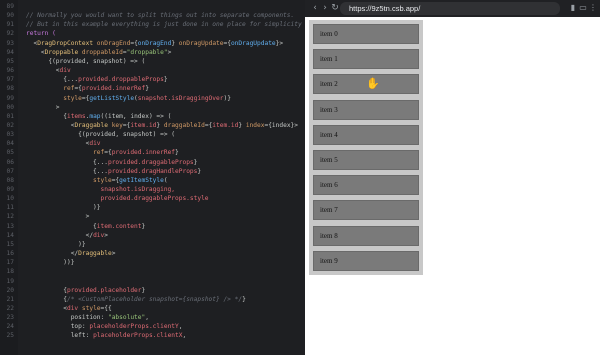 This screenshot has width=600, height=355. Describe the element at coordinates (61, 52) in the screenshot. I see `code-token: Droppable` at that location.